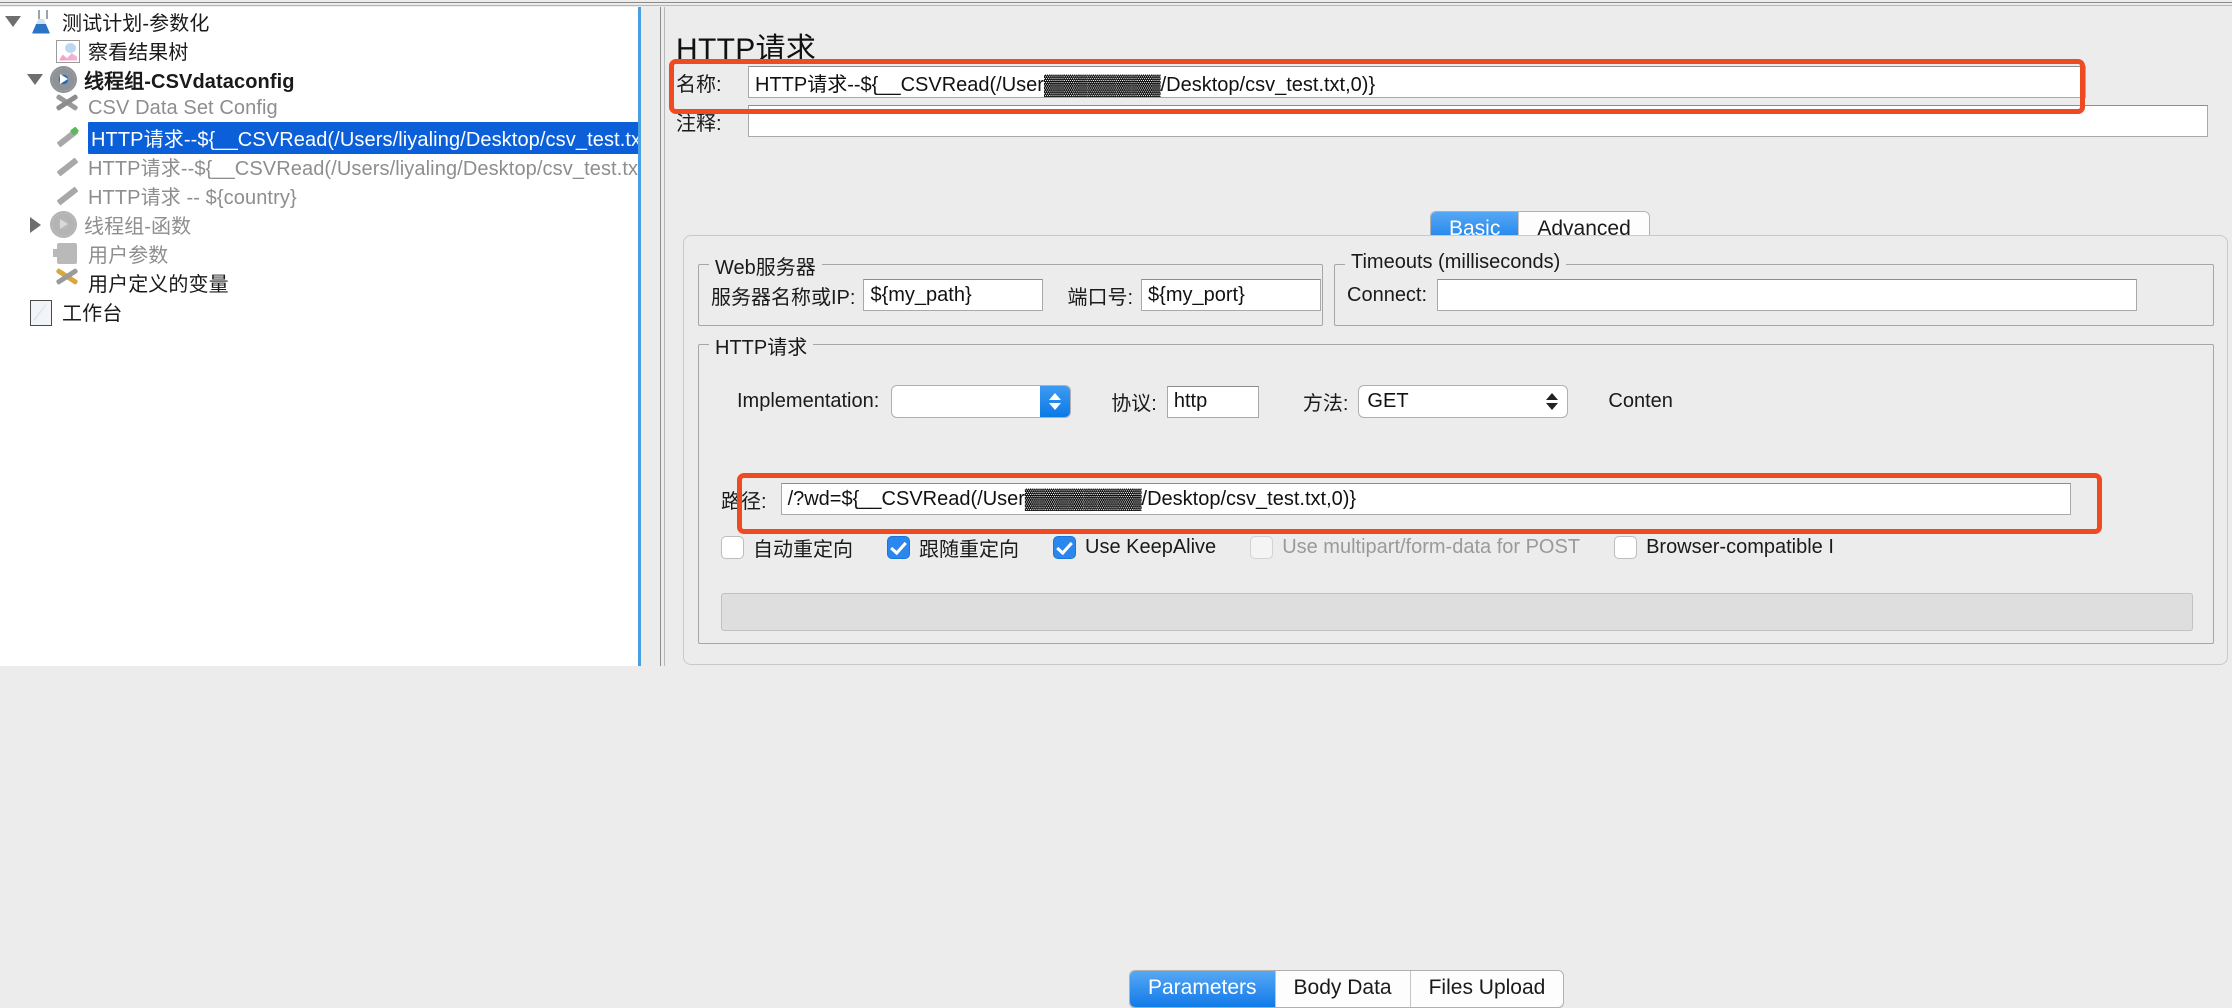  Describe the element at coordinates (319, 21) in the screenshot. I see `tree-item-test-plan: 测试计划-参数化` at that location.